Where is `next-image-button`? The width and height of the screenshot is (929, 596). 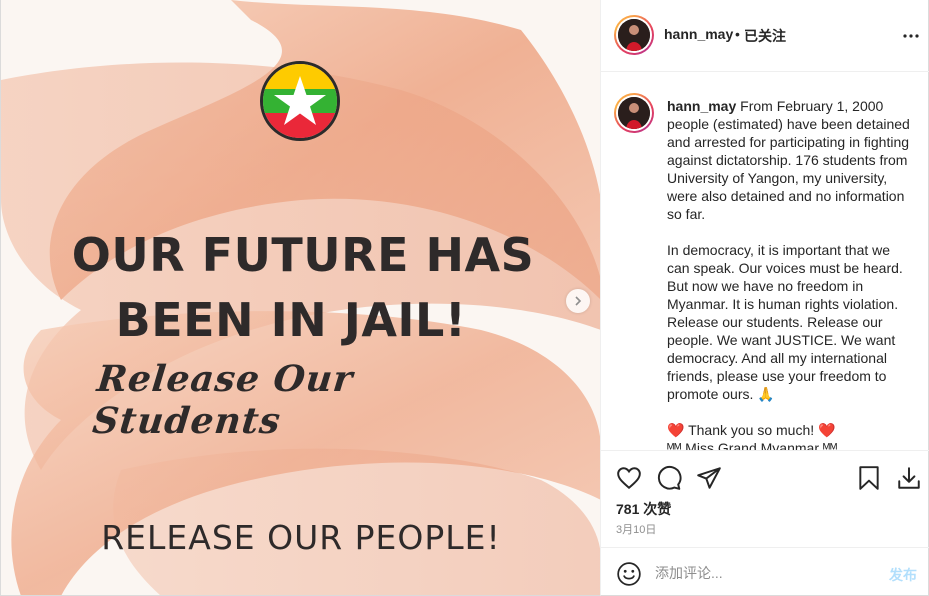 next-image-button is located at coordinates (578, 301).